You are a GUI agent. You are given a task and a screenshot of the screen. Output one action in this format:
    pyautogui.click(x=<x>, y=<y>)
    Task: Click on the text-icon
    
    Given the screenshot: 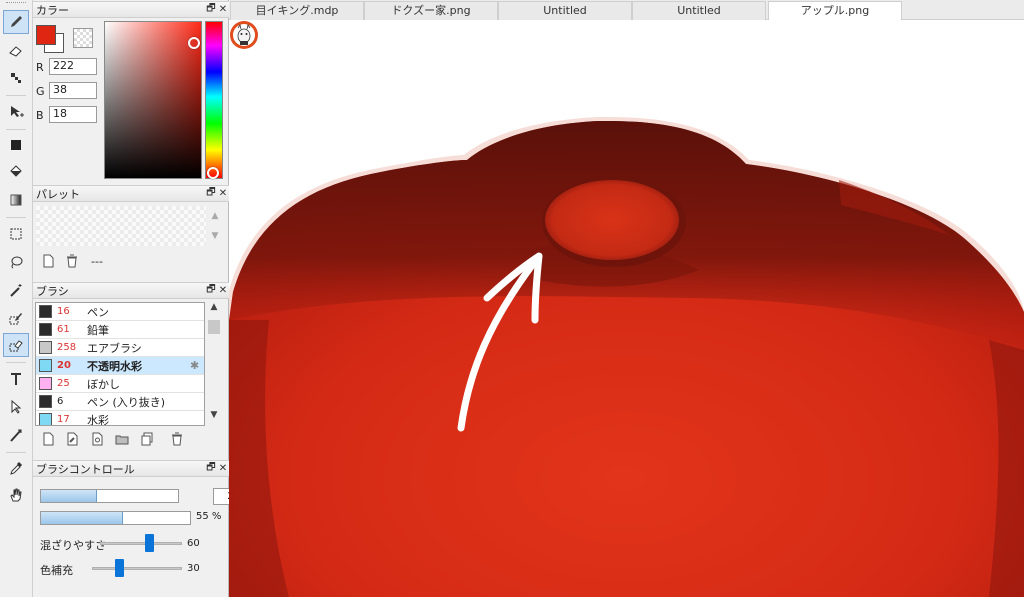 What is the action you would take?
    pyautogui.click(x=16, y=379)
    